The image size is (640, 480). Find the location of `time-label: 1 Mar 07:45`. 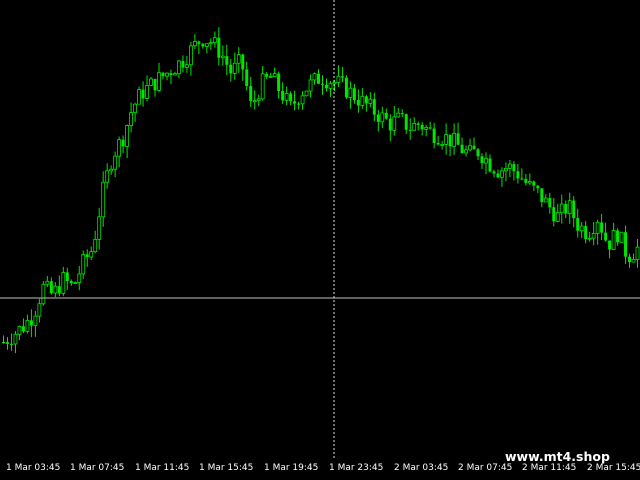

time-label: 1 Mar 07:45 is located at coordinates (97, 468).